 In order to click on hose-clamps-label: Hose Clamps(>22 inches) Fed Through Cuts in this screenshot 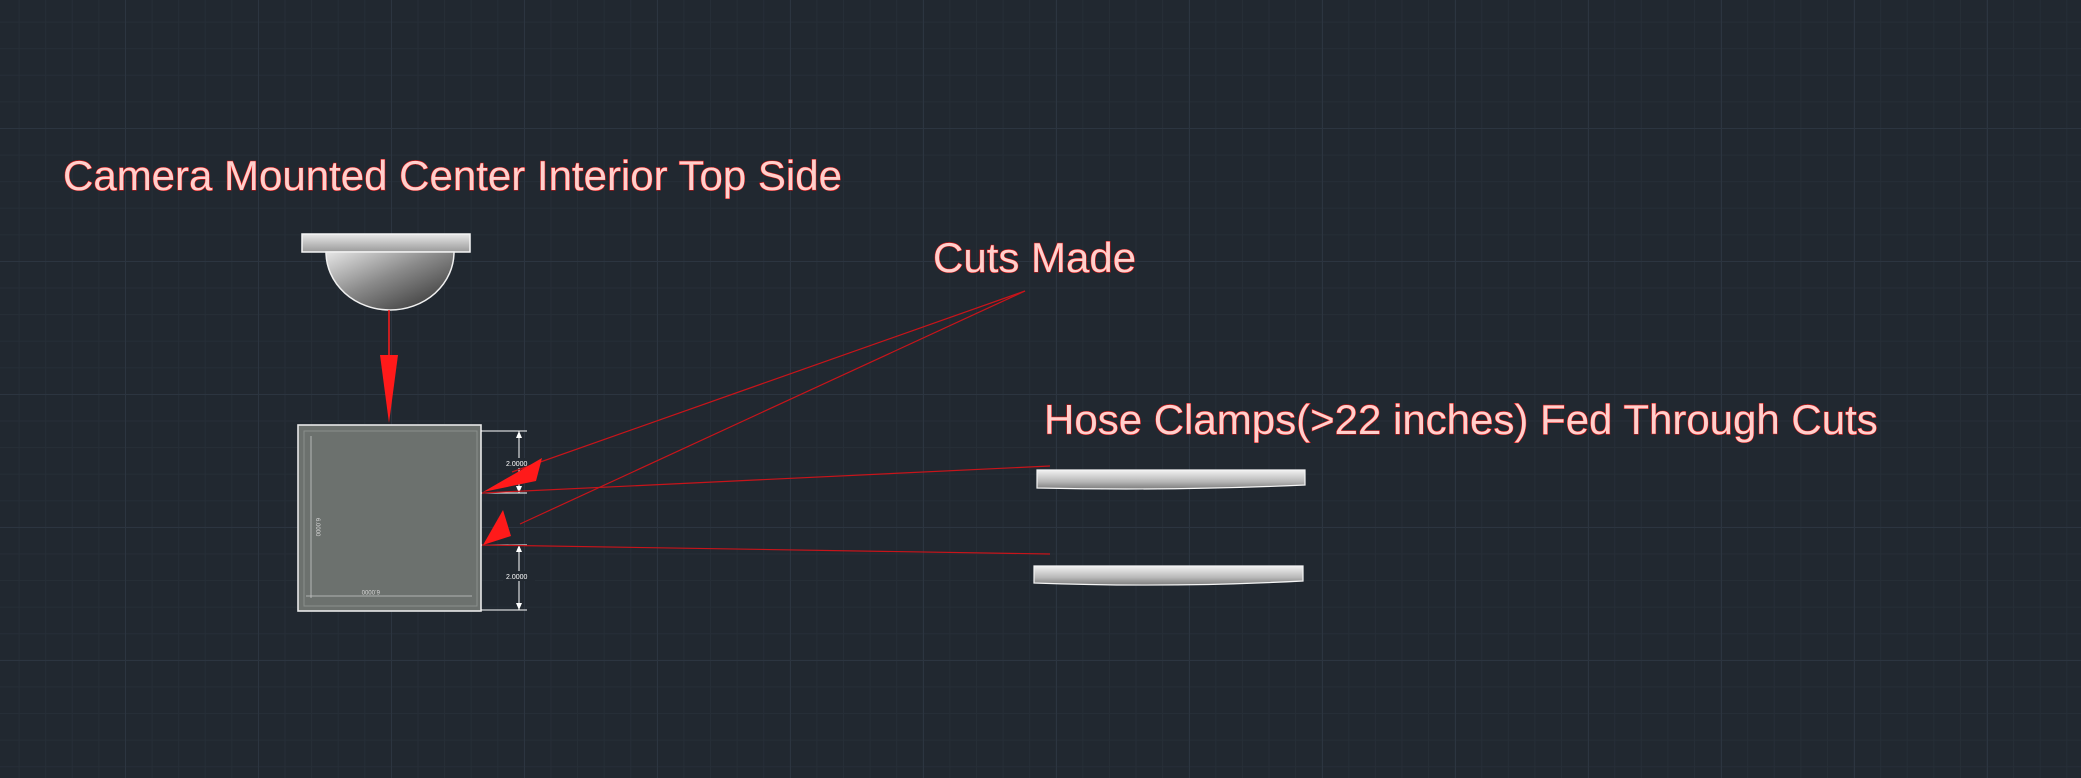, I will do `click(1461, 419)`.